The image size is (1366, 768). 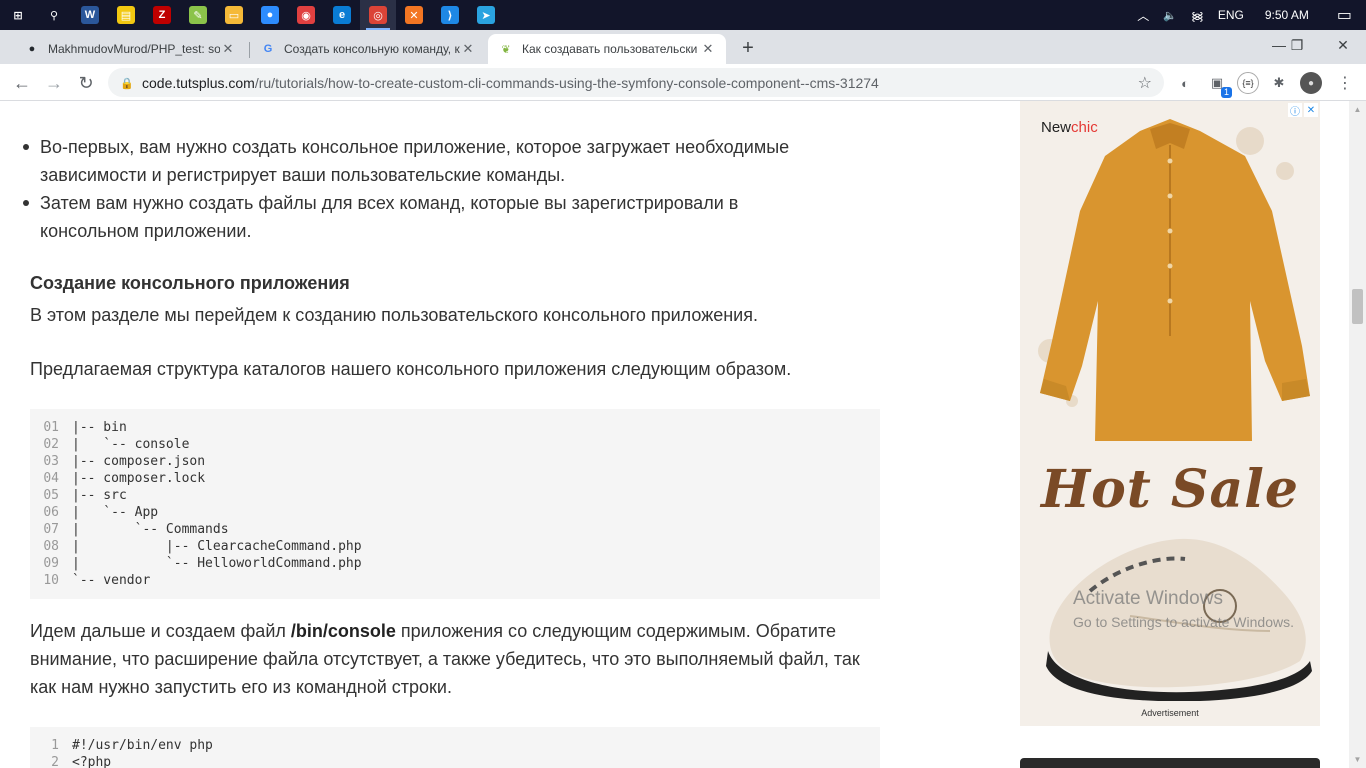 What do you see at coordinates (372, 49) in the screenshot?
I see `tab-title: Создать консольную команду, к` at bounding box center [372, 49].